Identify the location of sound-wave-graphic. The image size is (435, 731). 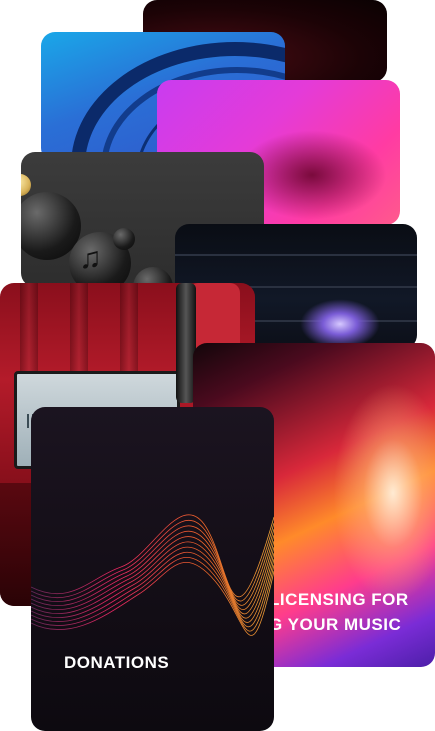
(152, 575).